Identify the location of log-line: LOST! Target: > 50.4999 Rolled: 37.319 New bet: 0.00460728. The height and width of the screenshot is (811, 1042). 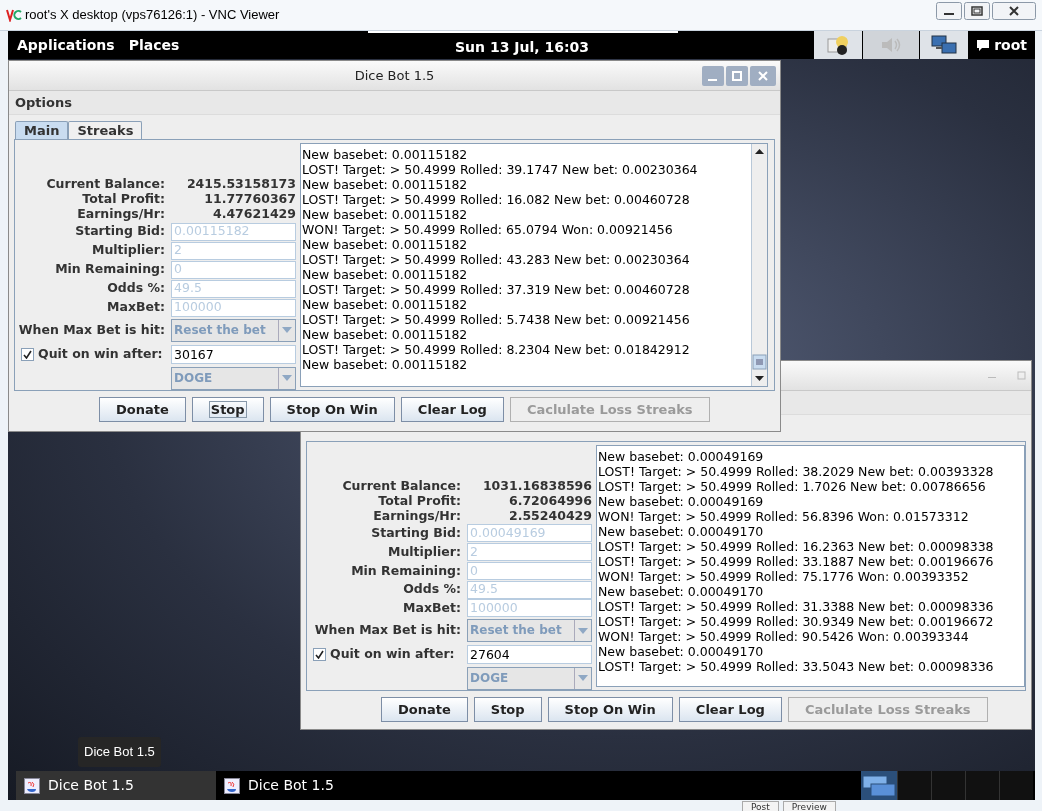
(496, 289).